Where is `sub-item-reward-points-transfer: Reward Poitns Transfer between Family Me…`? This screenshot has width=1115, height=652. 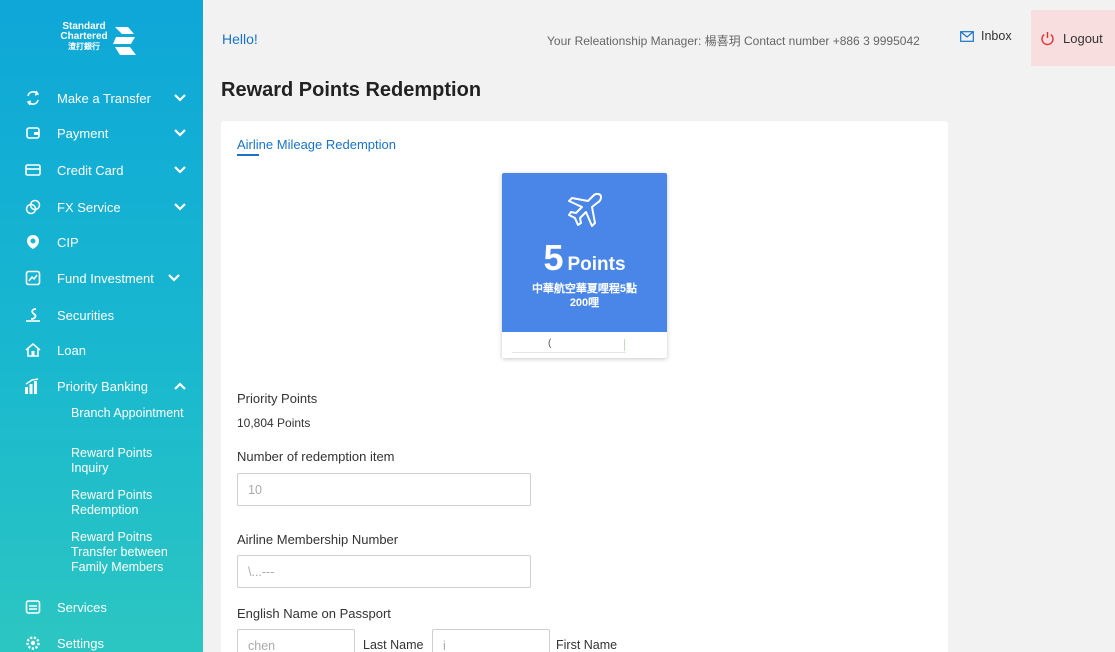
sub-item-reward-points-transfer: Reward Poitns Transfer between Family Me… is located at coordinates (131, 552).